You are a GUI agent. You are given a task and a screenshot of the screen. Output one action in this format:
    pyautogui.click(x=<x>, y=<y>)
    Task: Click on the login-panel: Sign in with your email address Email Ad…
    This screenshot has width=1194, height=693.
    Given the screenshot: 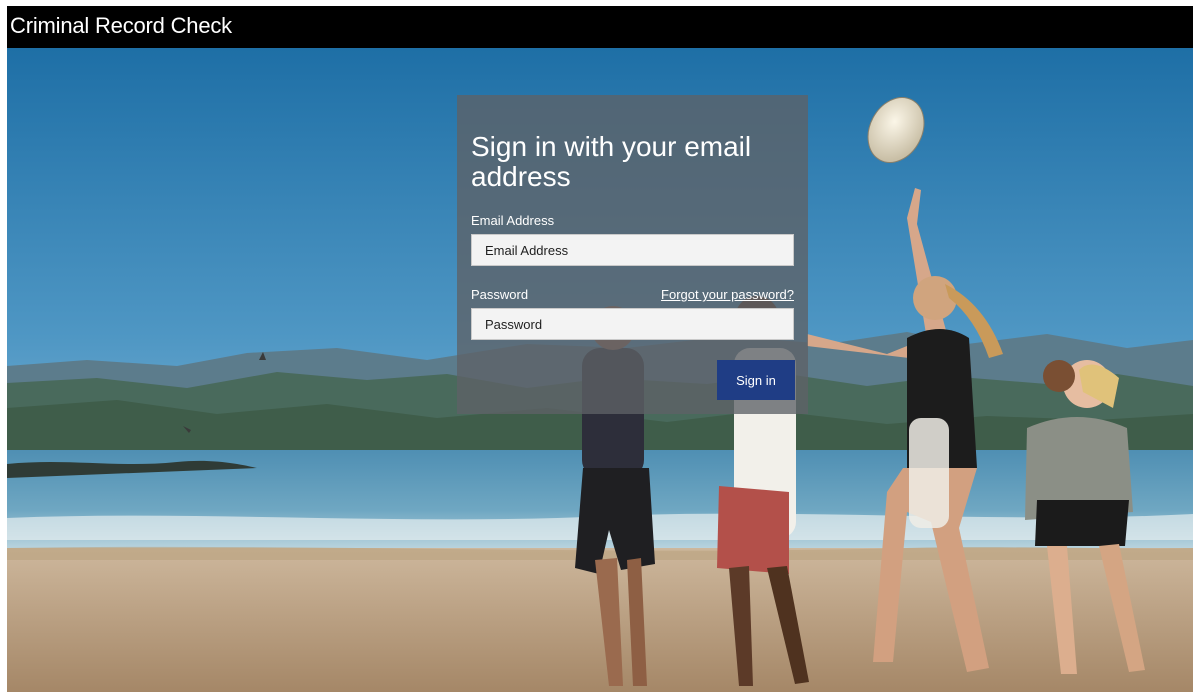 What is the action you would take?
    pyautogui.click(x=632, y=254)
    